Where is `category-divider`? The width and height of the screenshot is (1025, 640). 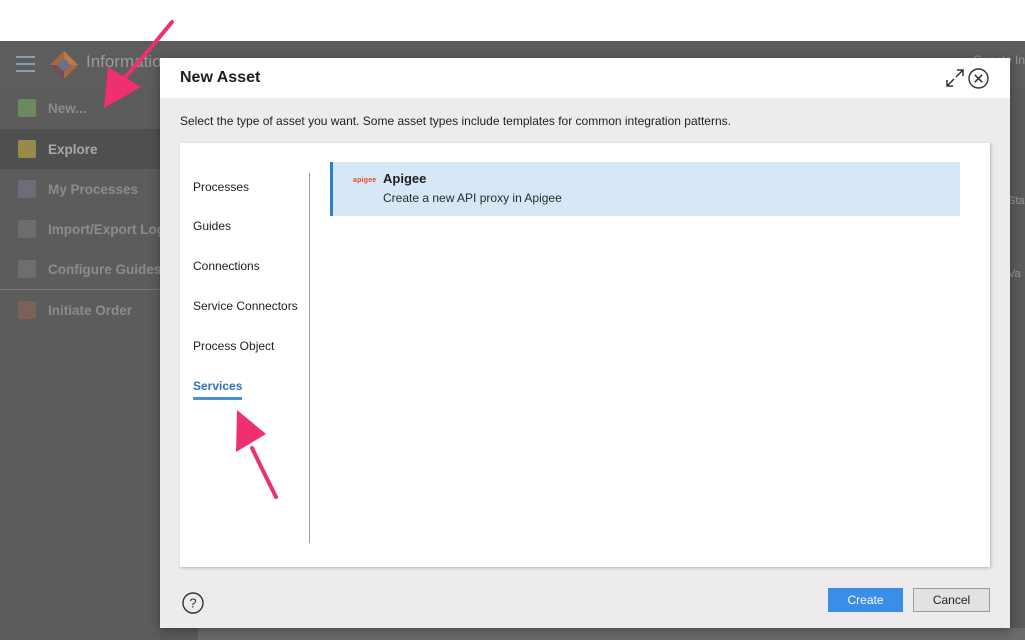 category-divider is located at coordinates (309, 358).